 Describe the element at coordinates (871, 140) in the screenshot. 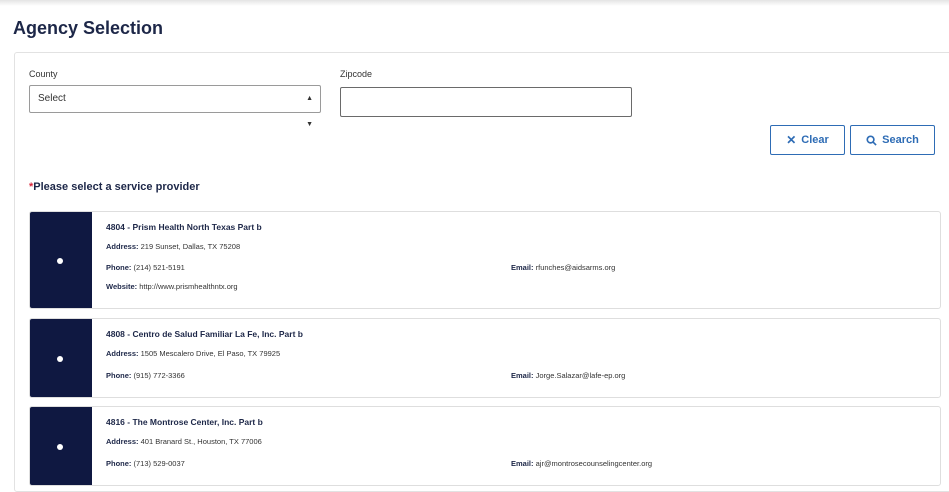

I see `search-icon` at that location.